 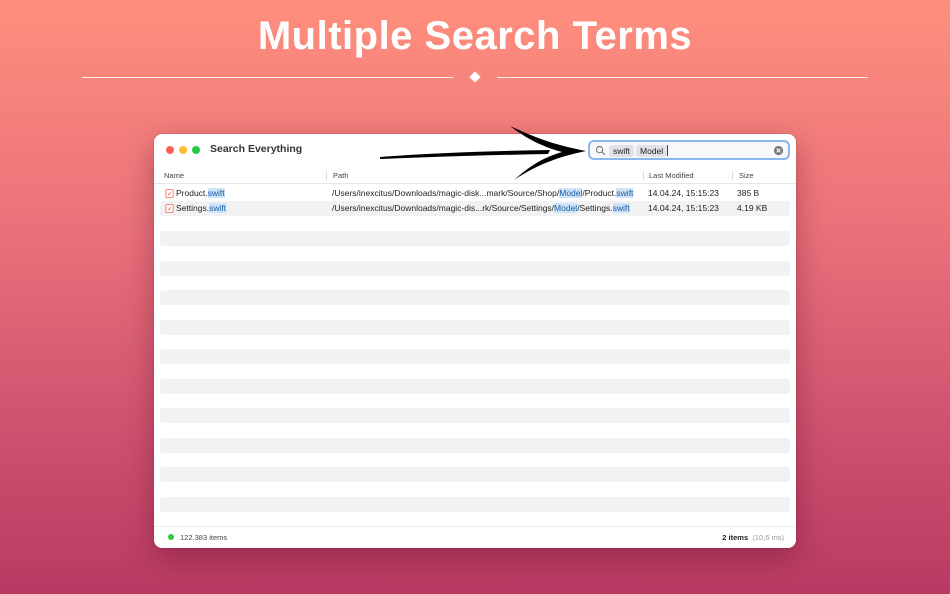 I want to click on path-text: /Product., so click(x=599, y=193).